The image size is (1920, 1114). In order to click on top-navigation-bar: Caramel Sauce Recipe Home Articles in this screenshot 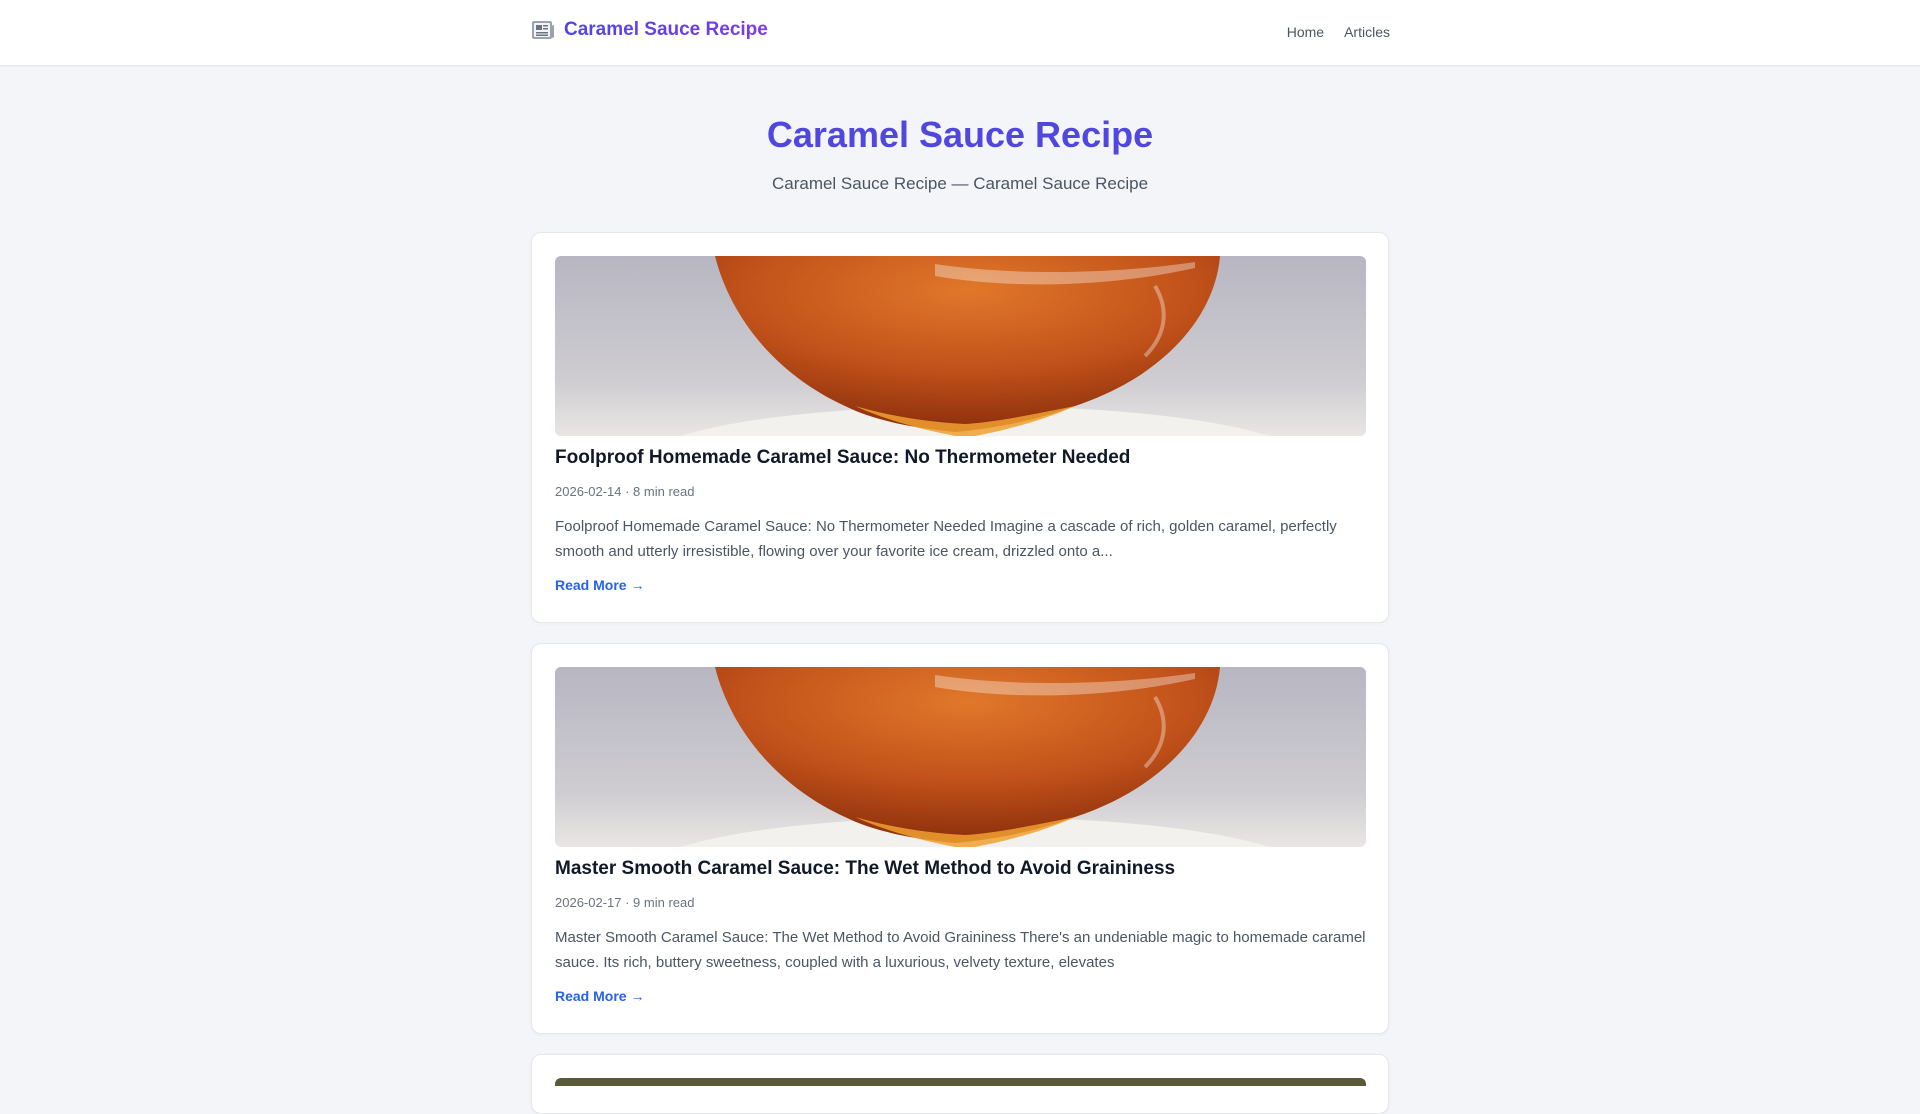, I will do `click(960, 33)`.